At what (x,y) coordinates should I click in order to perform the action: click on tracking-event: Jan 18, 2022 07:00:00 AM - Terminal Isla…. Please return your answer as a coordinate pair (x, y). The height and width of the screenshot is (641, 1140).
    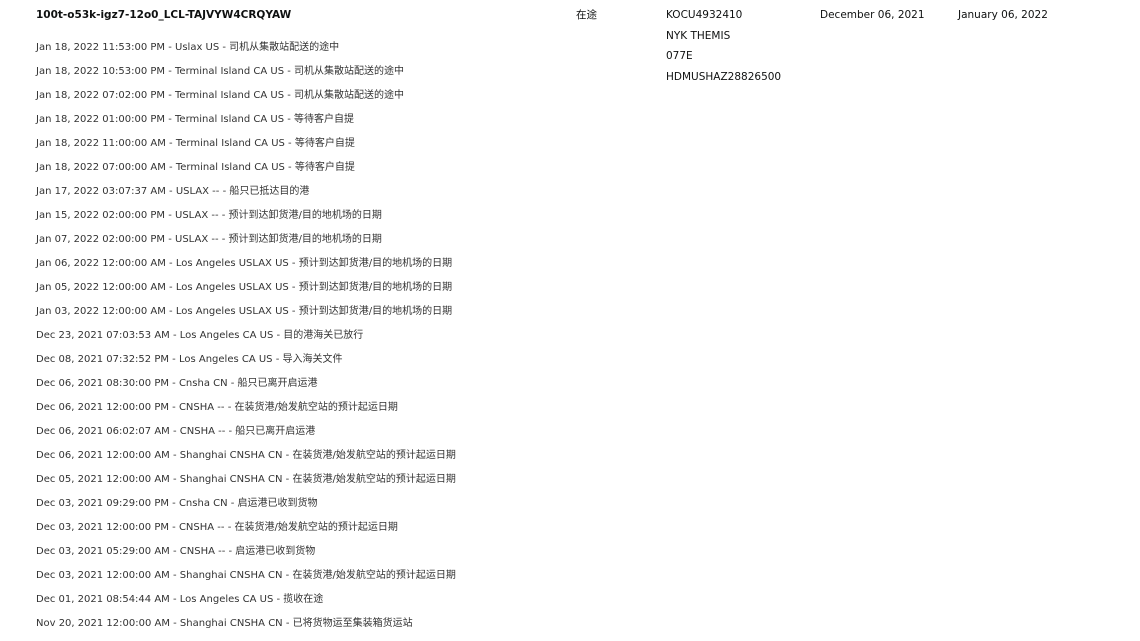
    Looking at the image, I should click on (195, 167).